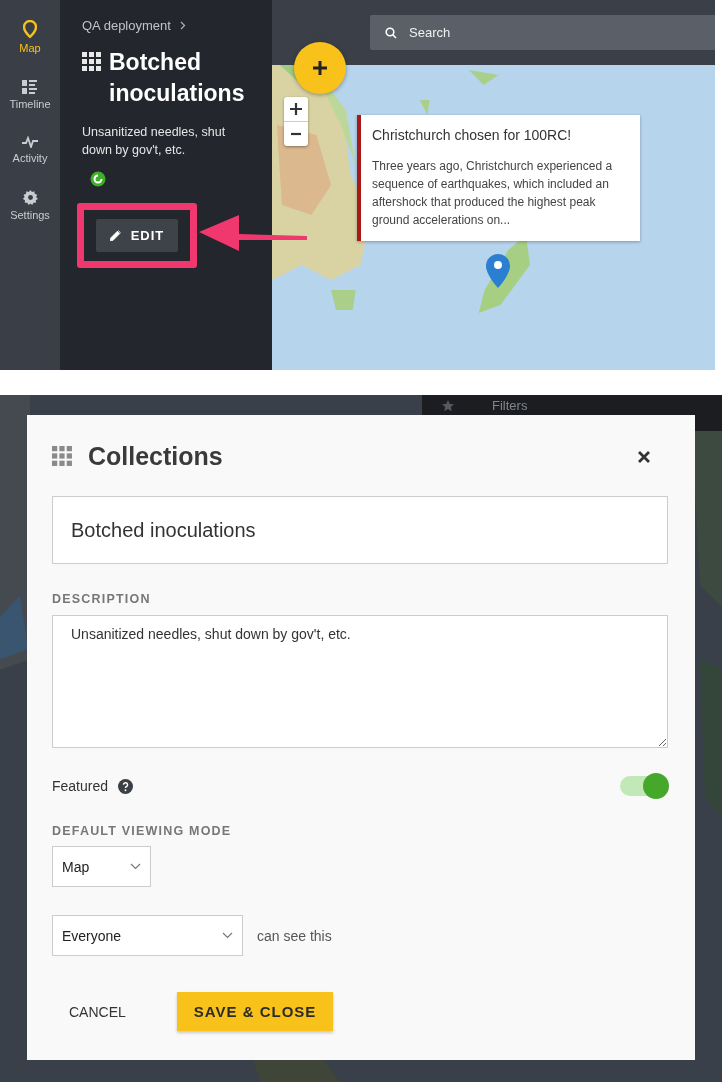 This screenshot has height=1082, width=722. What do you see at coordinates (30, 205) in the screenshot?
I see `nav-item: Settings` at bounding box center [30, 205].